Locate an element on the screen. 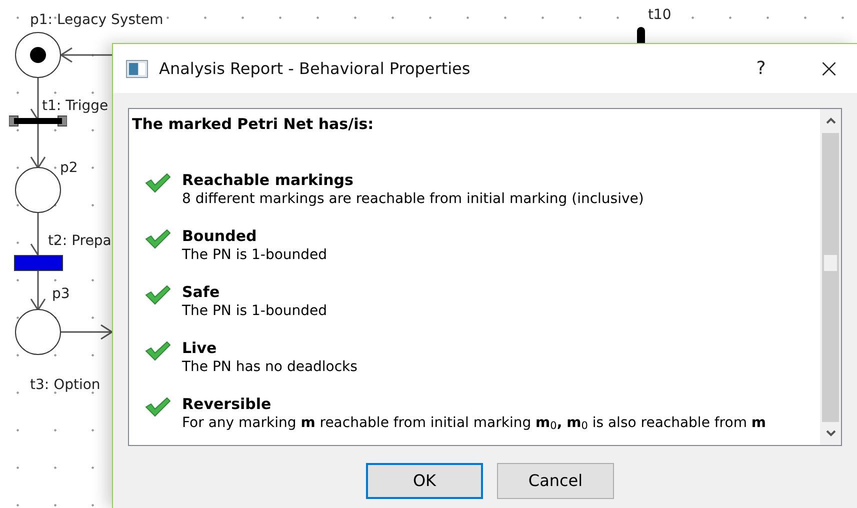 The image size is (857, 508). scroll-down-icon is located at coordinates (831, 433).